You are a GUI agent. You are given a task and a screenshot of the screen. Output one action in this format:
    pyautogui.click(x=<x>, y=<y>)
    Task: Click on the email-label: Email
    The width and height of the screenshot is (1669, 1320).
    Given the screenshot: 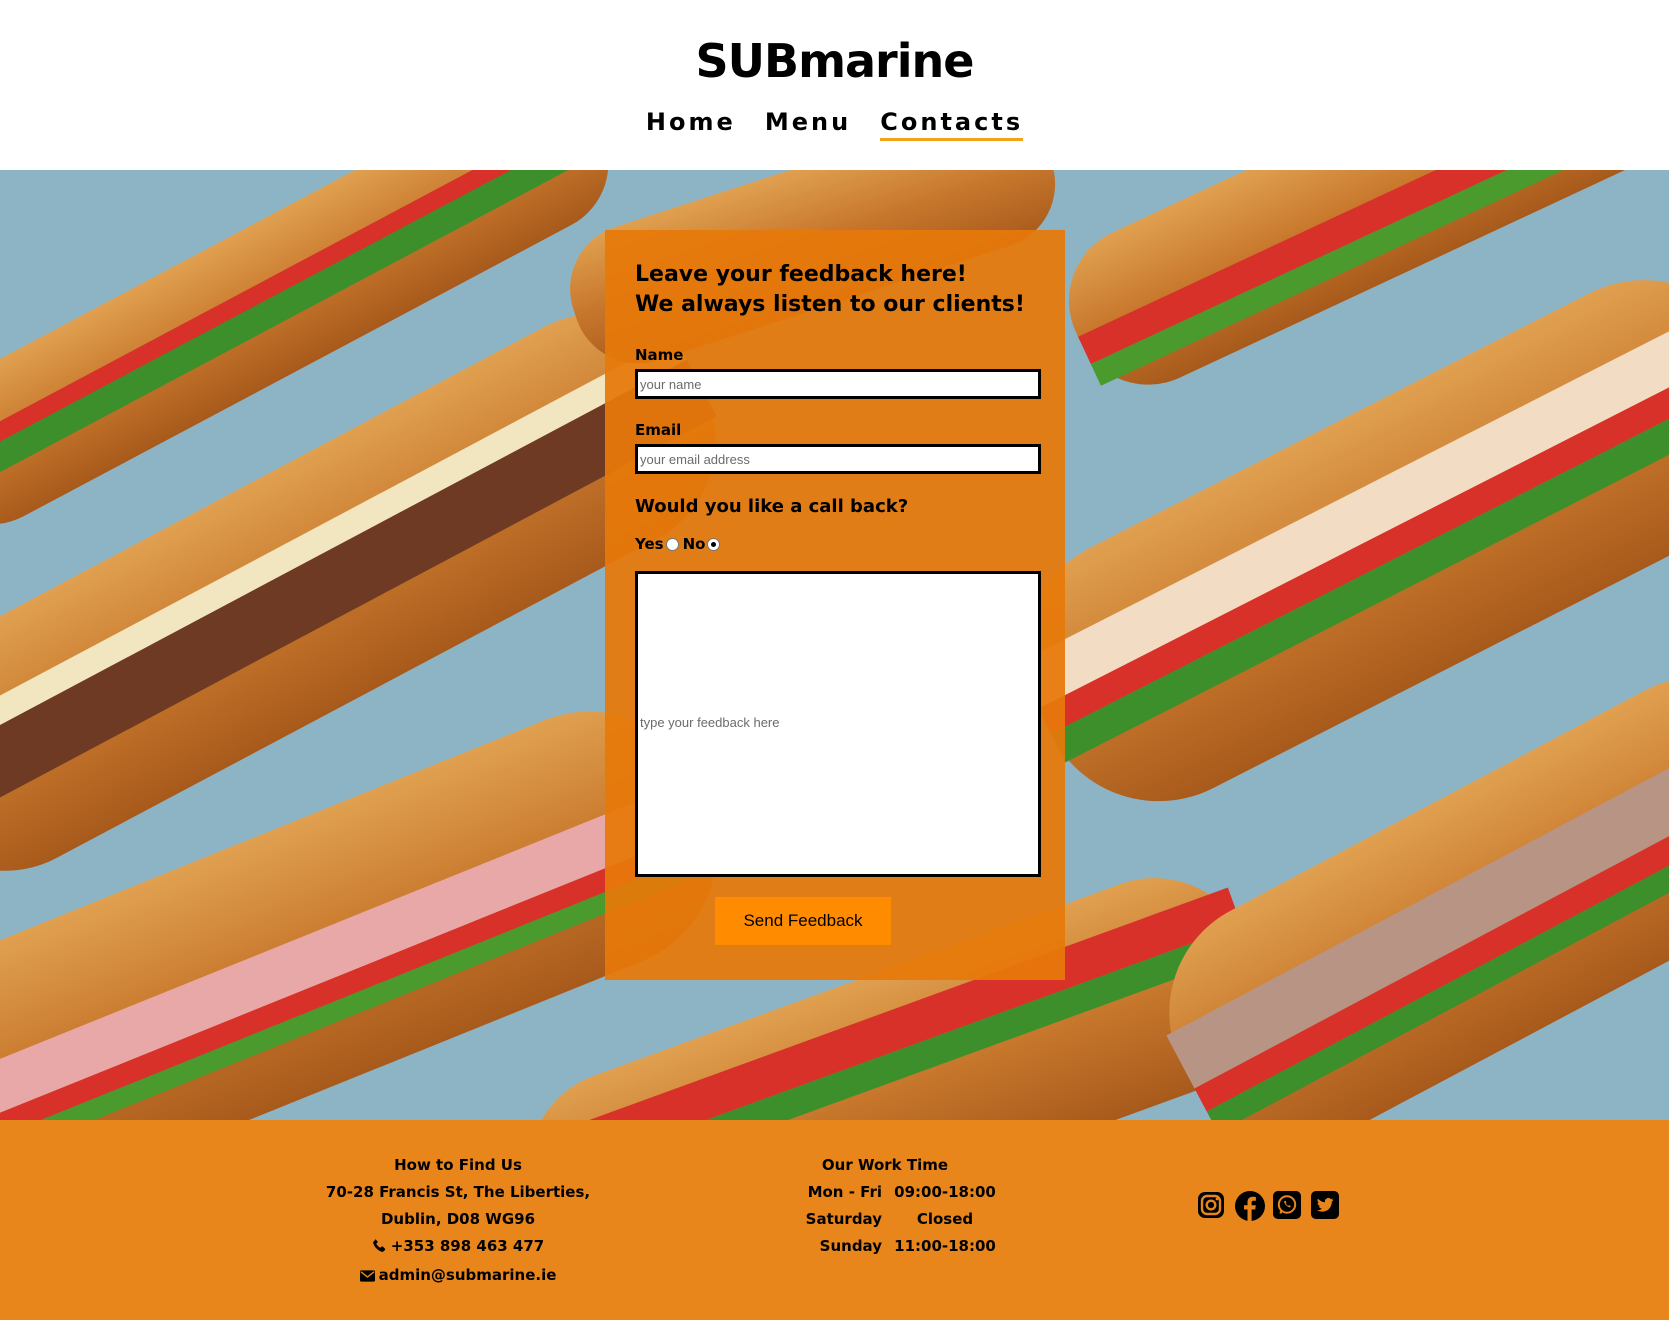 What is the action you would take?
    pyautogui.click(x=658, y=430)
    